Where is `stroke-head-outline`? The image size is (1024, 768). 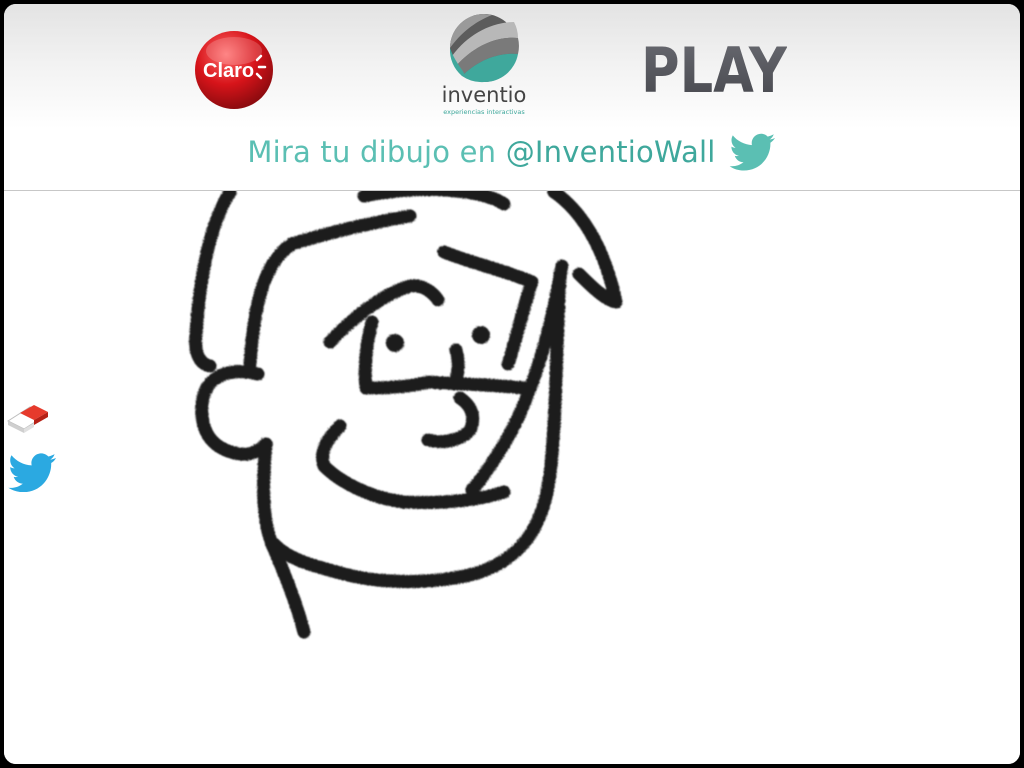 stroke-head-outline is located at coordinates (213, 282).